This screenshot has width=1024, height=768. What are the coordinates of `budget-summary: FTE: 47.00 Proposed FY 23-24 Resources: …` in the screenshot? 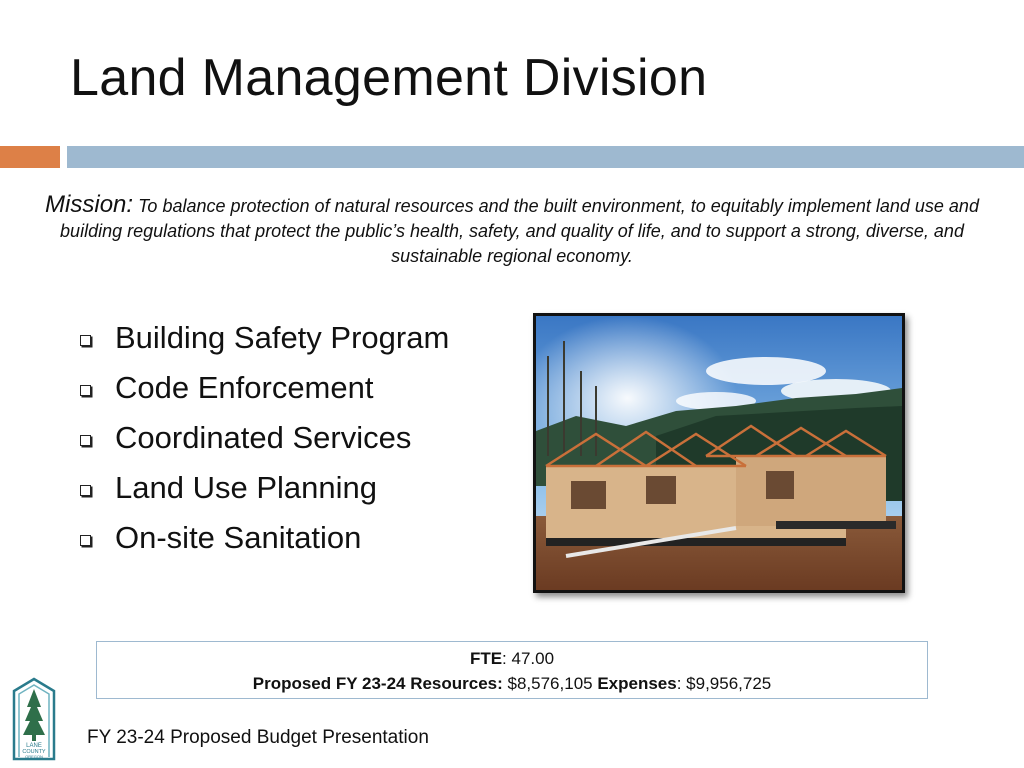 It's located at (512, 670).